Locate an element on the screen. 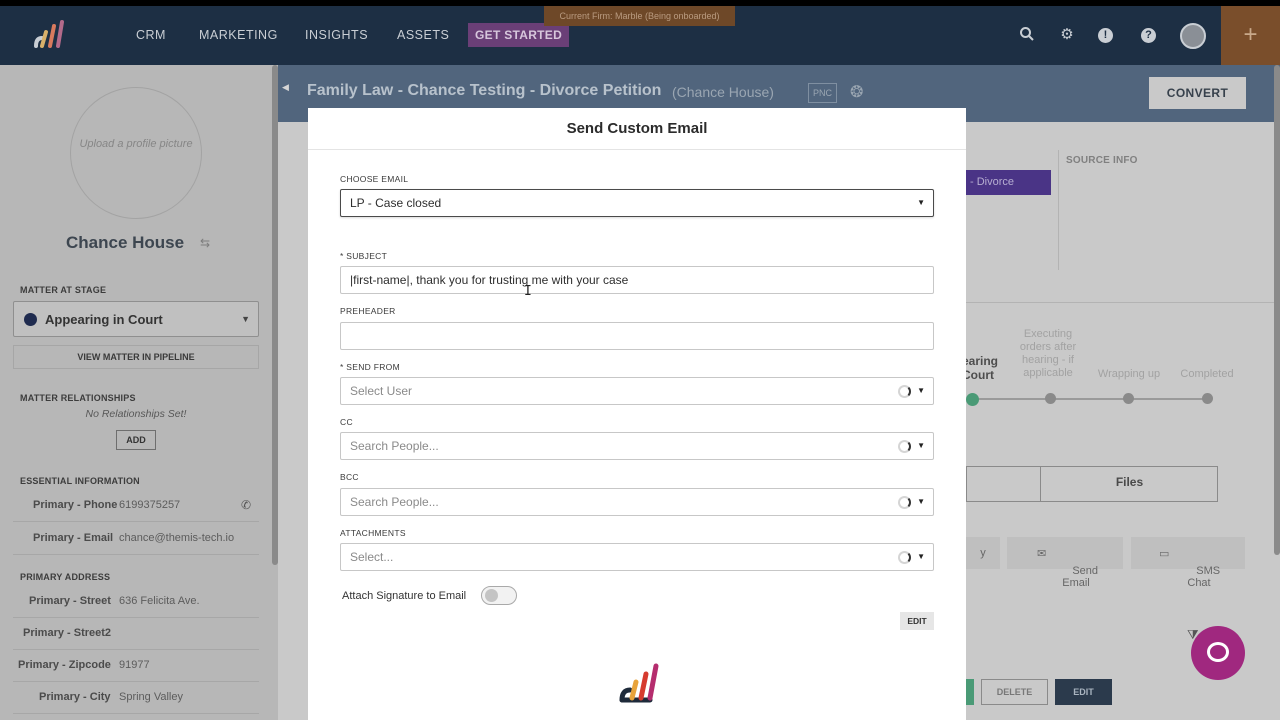  delete-button: DELETE is located at coordinates (1014, 692).